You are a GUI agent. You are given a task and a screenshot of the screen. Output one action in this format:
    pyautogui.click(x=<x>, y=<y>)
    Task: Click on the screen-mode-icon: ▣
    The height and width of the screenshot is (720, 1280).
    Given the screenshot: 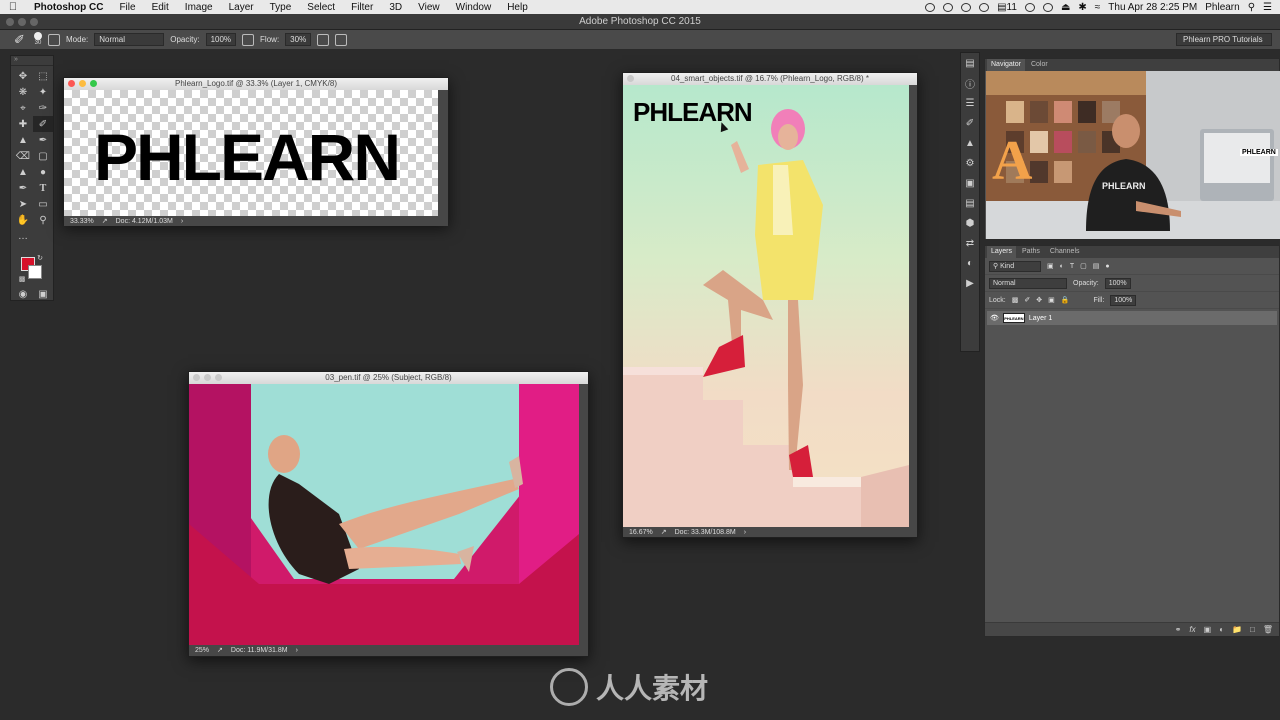 What is the action you would take?
    pyautogui.click(x=43, y=294)
    